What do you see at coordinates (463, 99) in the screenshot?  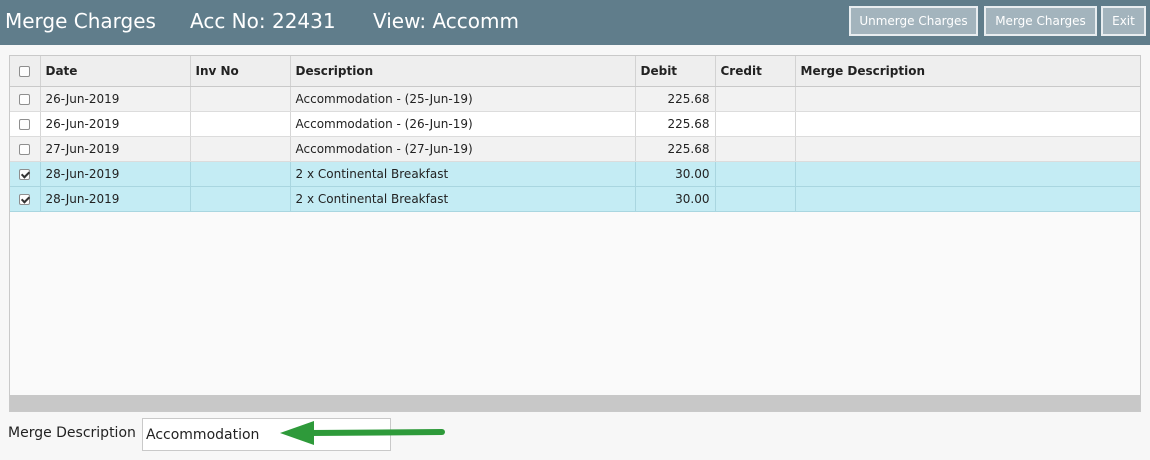 I see `description-cell: Accommodation - (25-Jun-19)` at bounding box center [463, 99].